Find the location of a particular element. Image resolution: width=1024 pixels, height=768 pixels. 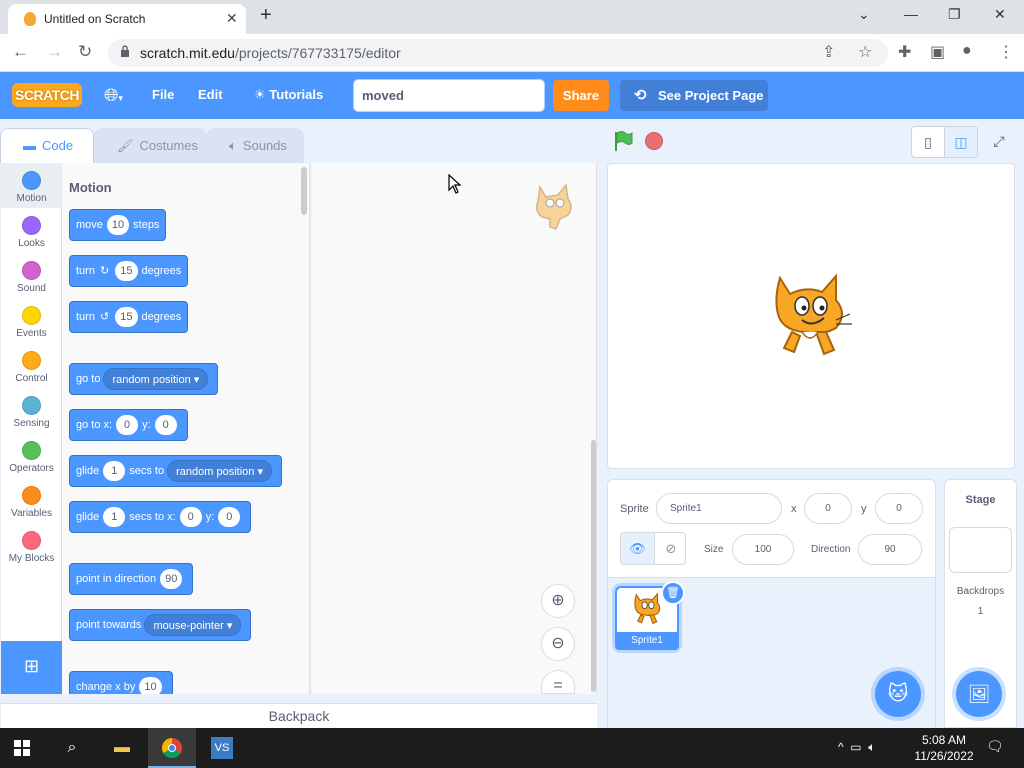

close-tab-icon: ✕ is located at coordinates (232, 18).